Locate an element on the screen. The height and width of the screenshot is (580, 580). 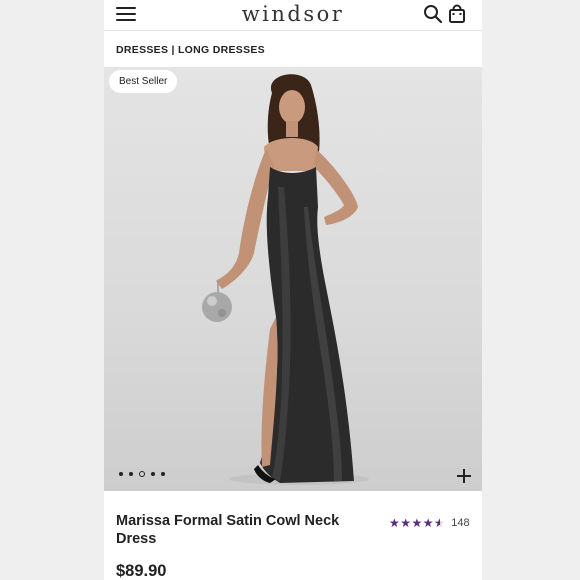
review-count: 148 is located at coordinates (460, 523).